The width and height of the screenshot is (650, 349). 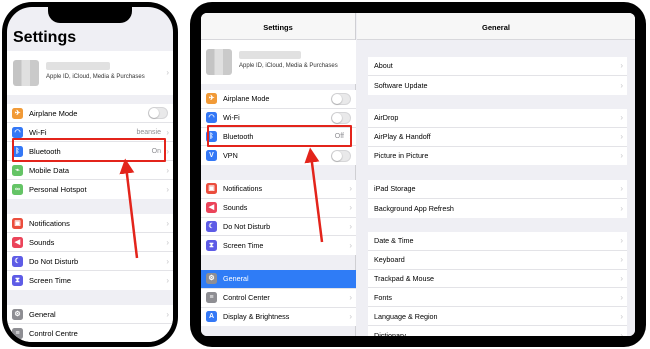 I want to click on general-detail-group: About › Software Update ›, so click(x=497, y=76).